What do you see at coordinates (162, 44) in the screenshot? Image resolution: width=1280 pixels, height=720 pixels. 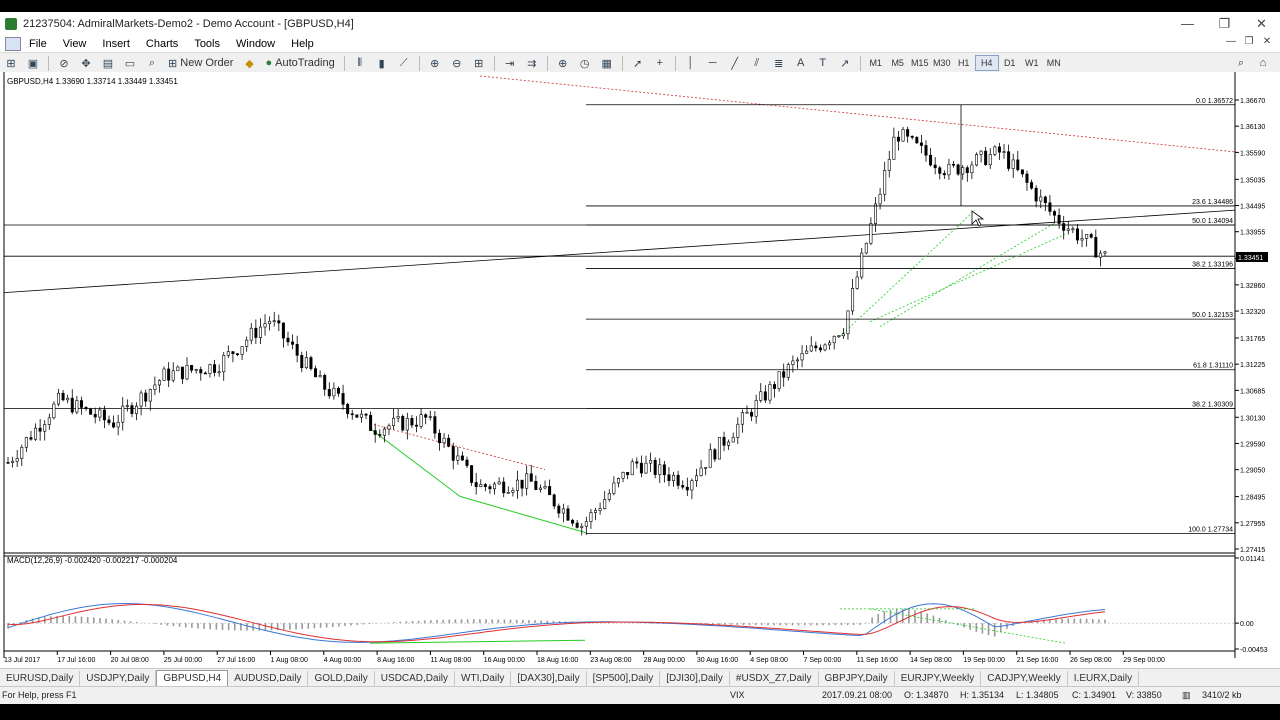 I see `menu-charts: Charts` at bounding box center [162, 44].